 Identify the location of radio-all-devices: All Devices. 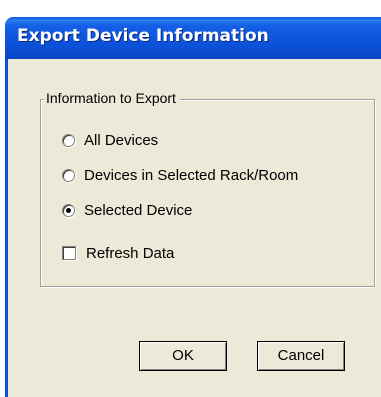
(110, 140).